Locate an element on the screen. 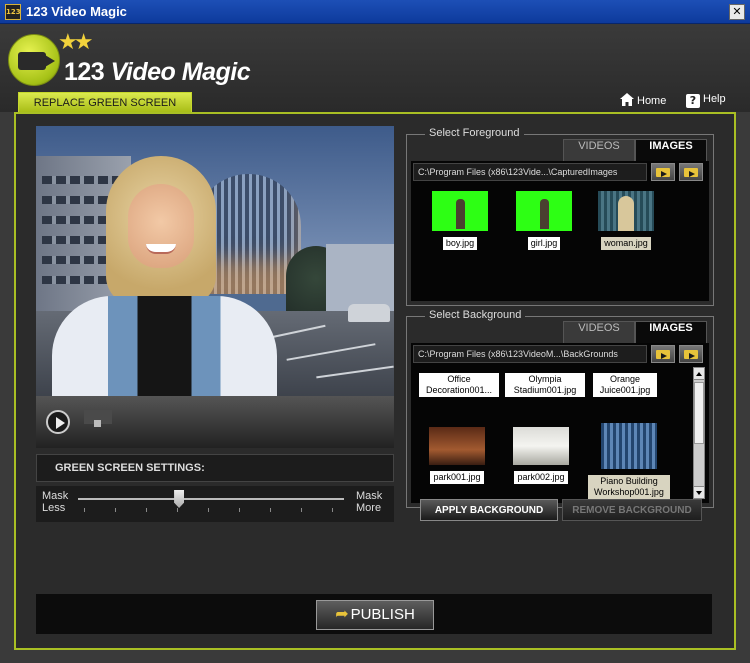 This screenshot has height=663, width=750. bg-thumb-park001: park001.jpg is located at coordinates (457, 456).